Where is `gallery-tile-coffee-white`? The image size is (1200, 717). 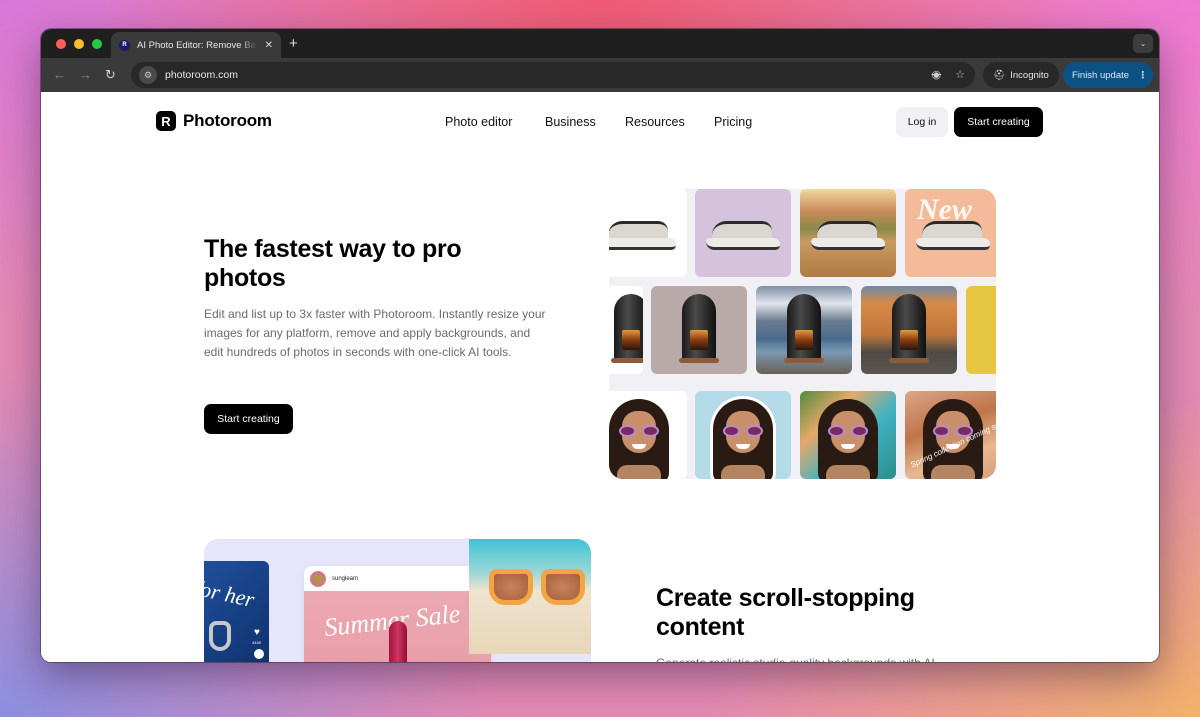
gallery-tile-coffee-white is located at coordinates (626, 330).